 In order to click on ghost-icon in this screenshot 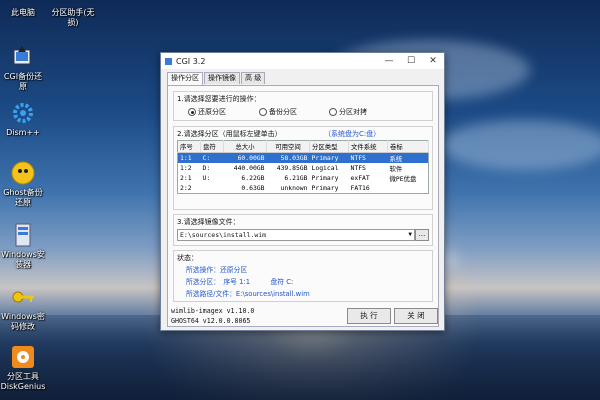, I will do `click(23, 173)`.